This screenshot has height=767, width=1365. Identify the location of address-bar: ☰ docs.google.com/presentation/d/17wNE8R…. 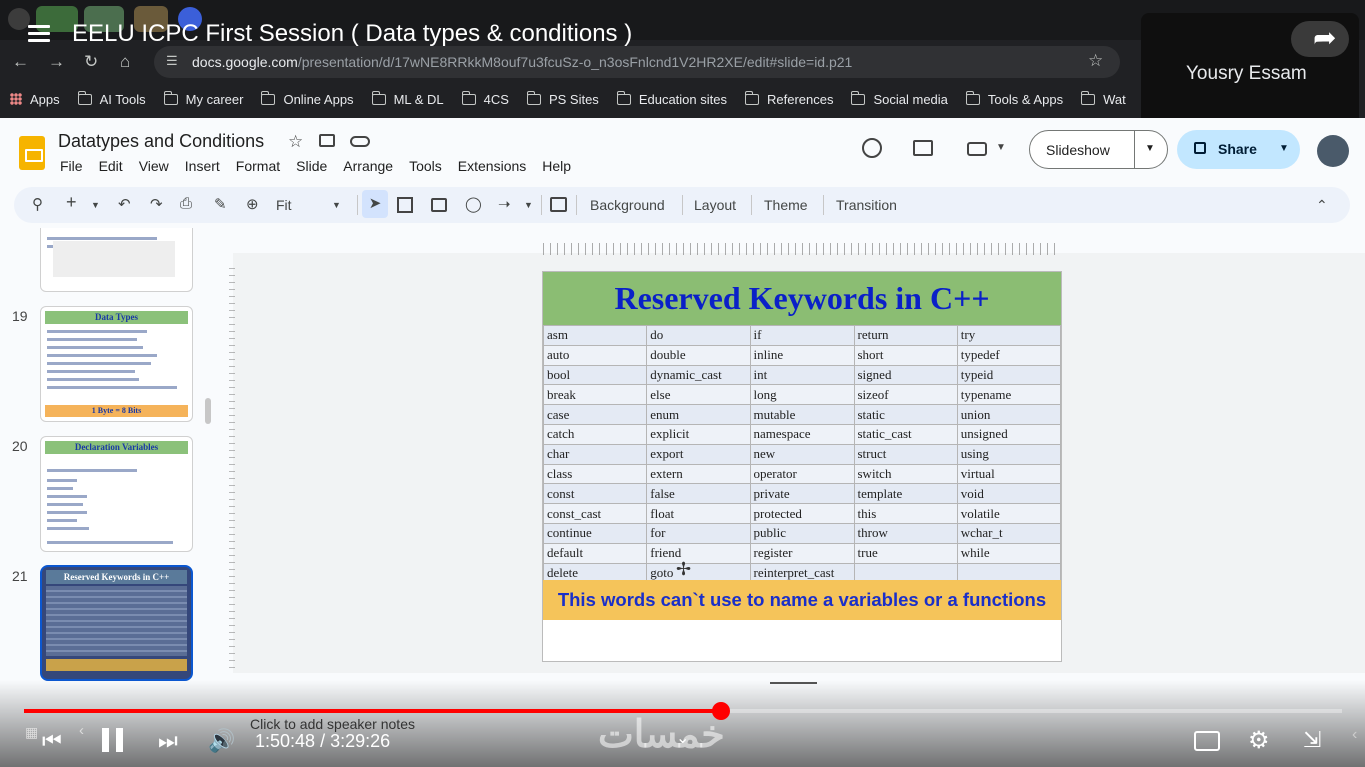
(637, 62).